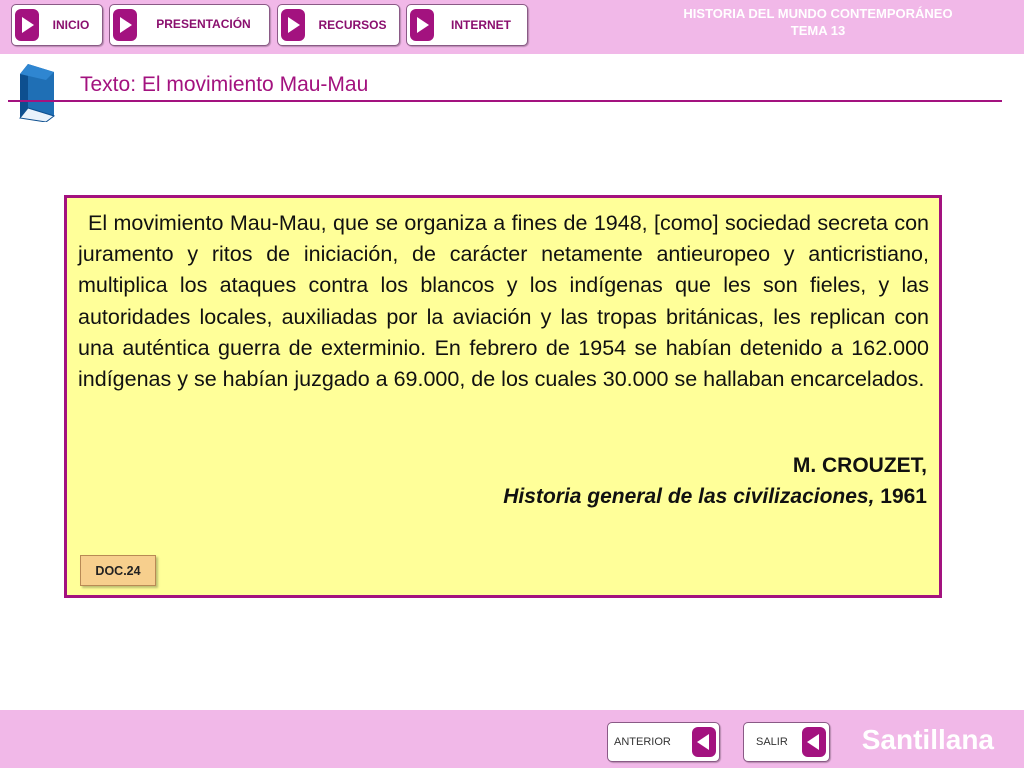  I want to click on nav-button-label: RECURSOS, so click(352, 25).